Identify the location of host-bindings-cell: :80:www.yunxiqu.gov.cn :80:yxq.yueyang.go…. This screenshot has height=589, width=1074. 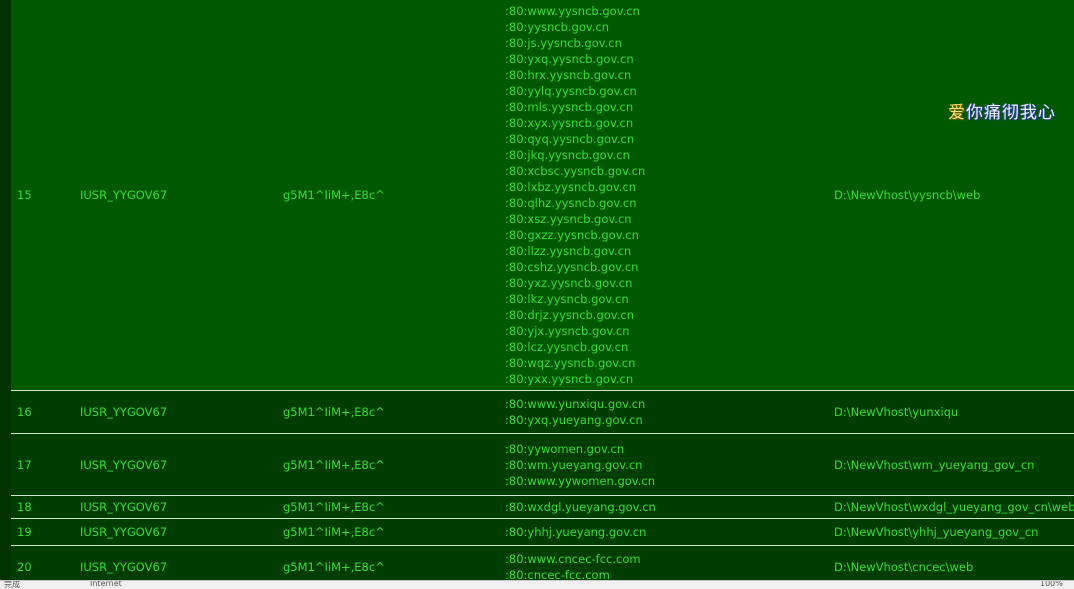
(669, 412).